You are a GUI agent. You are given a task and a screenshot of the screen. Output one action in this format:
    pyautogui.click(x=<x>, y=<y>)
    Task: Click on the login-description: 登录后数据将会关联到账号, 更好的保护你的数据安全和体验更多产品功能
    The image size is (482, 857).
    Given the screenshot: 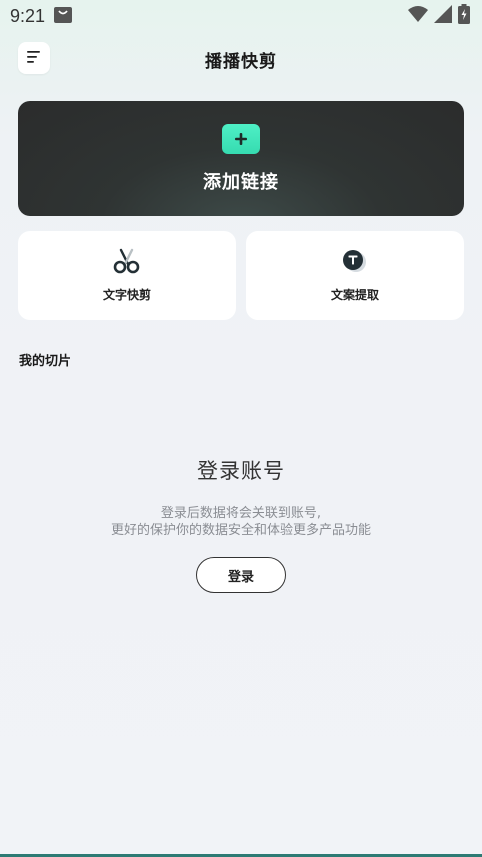 What is the action you would take?
    pyautogui.click(x=241, y=522)
    